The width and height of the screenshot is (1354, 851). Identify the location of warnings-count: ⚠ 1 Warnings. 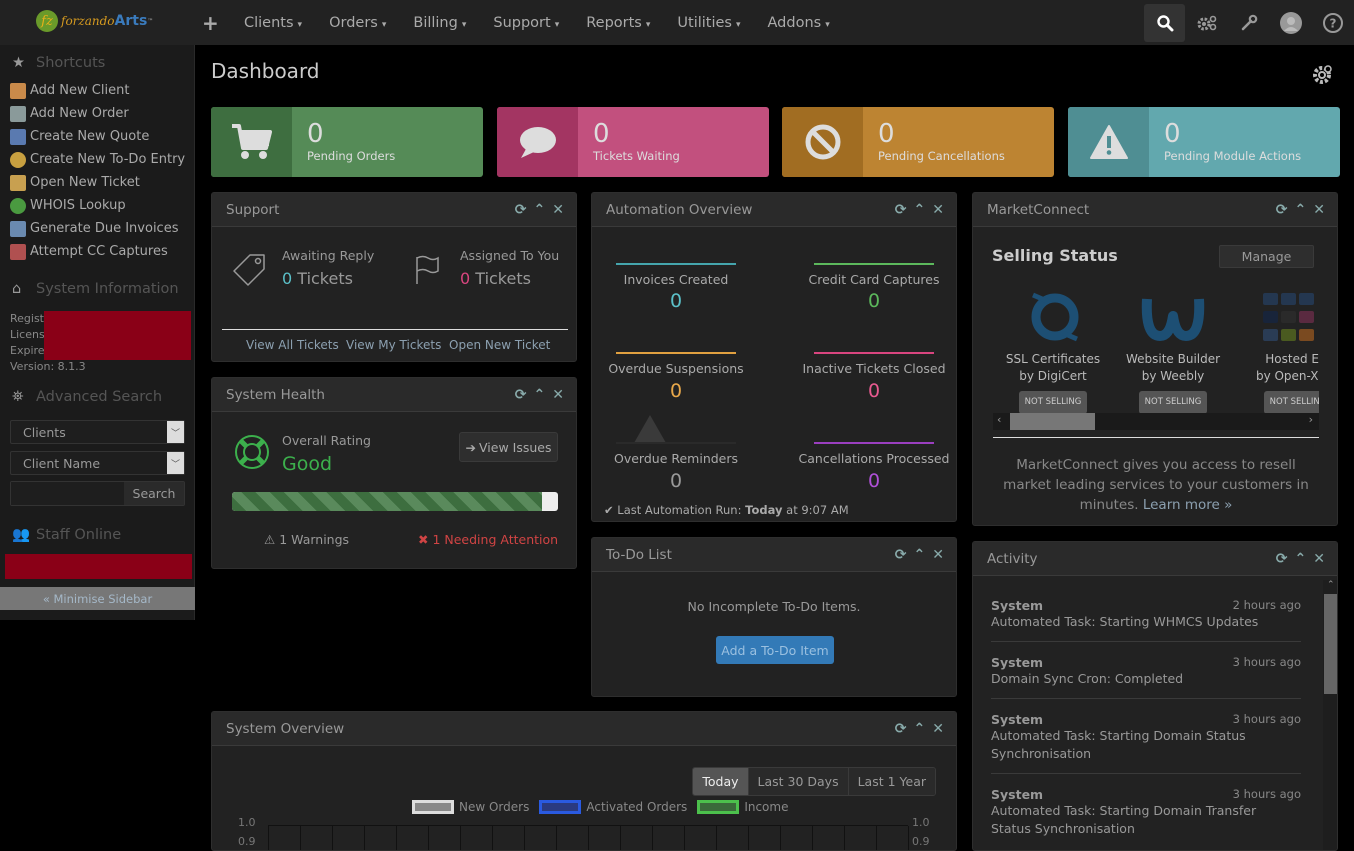
(306, 539).